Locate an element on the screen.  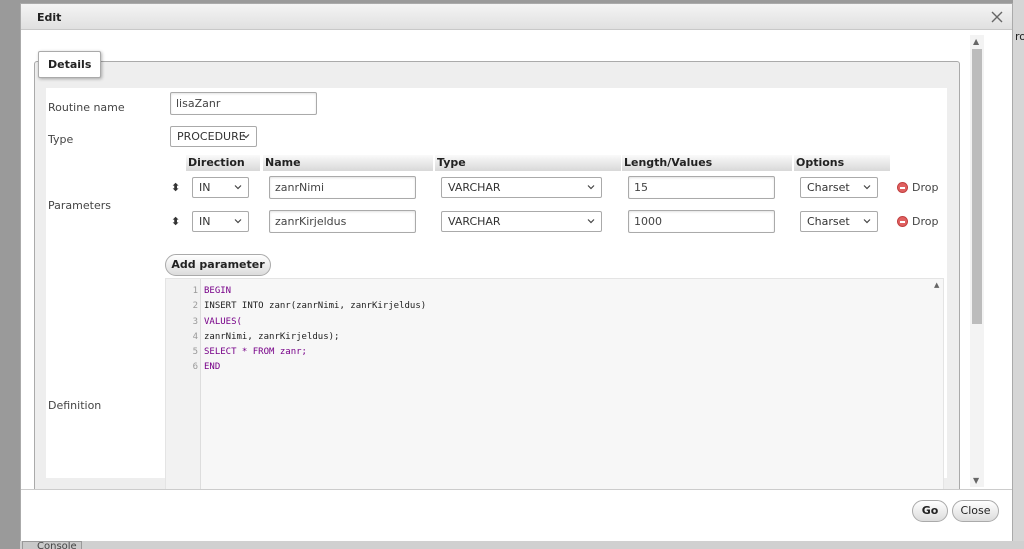
dialog-scrollbar: ▲ ▼ is located at coordinates (977, 261).